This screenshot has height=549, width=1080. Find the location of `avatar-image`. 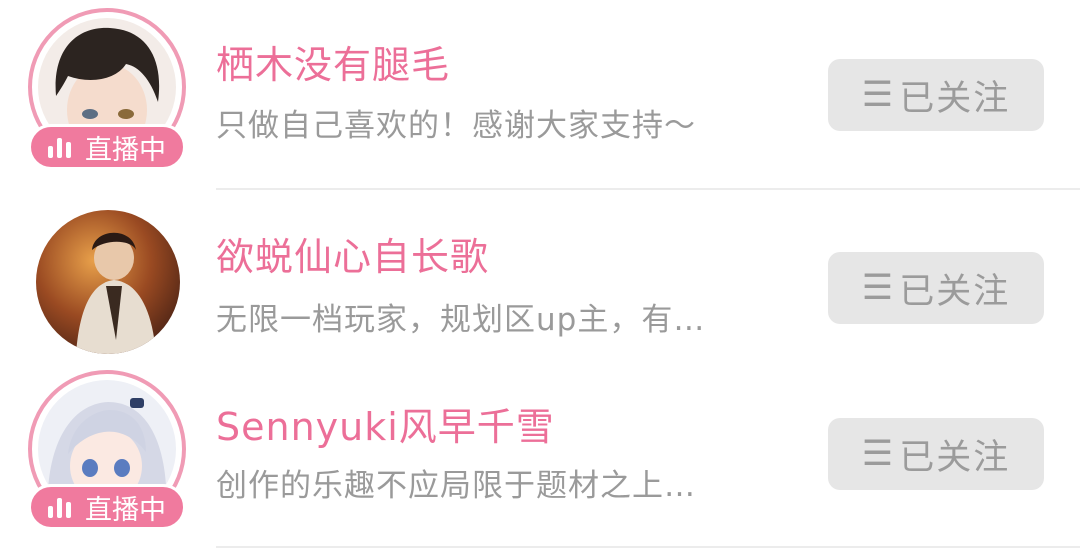

avatar-image is located at coordinates (108, 282).